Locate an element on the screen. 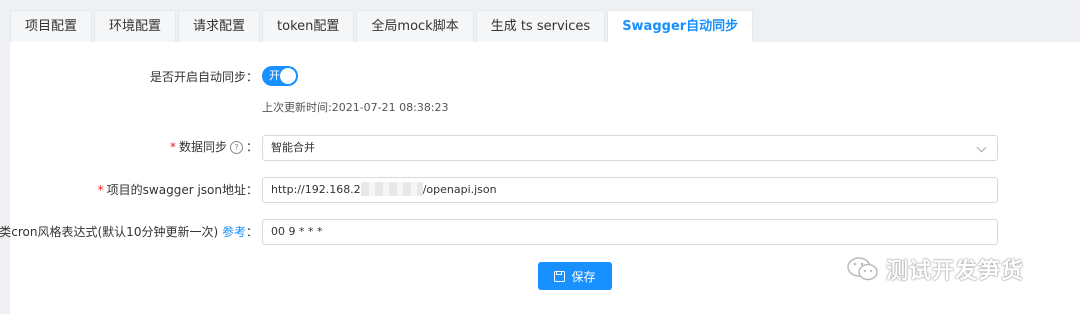 The image size is (1080, 314). json-url-label-text: 项目的swagger json地址： is located at coordinates (182, 190).